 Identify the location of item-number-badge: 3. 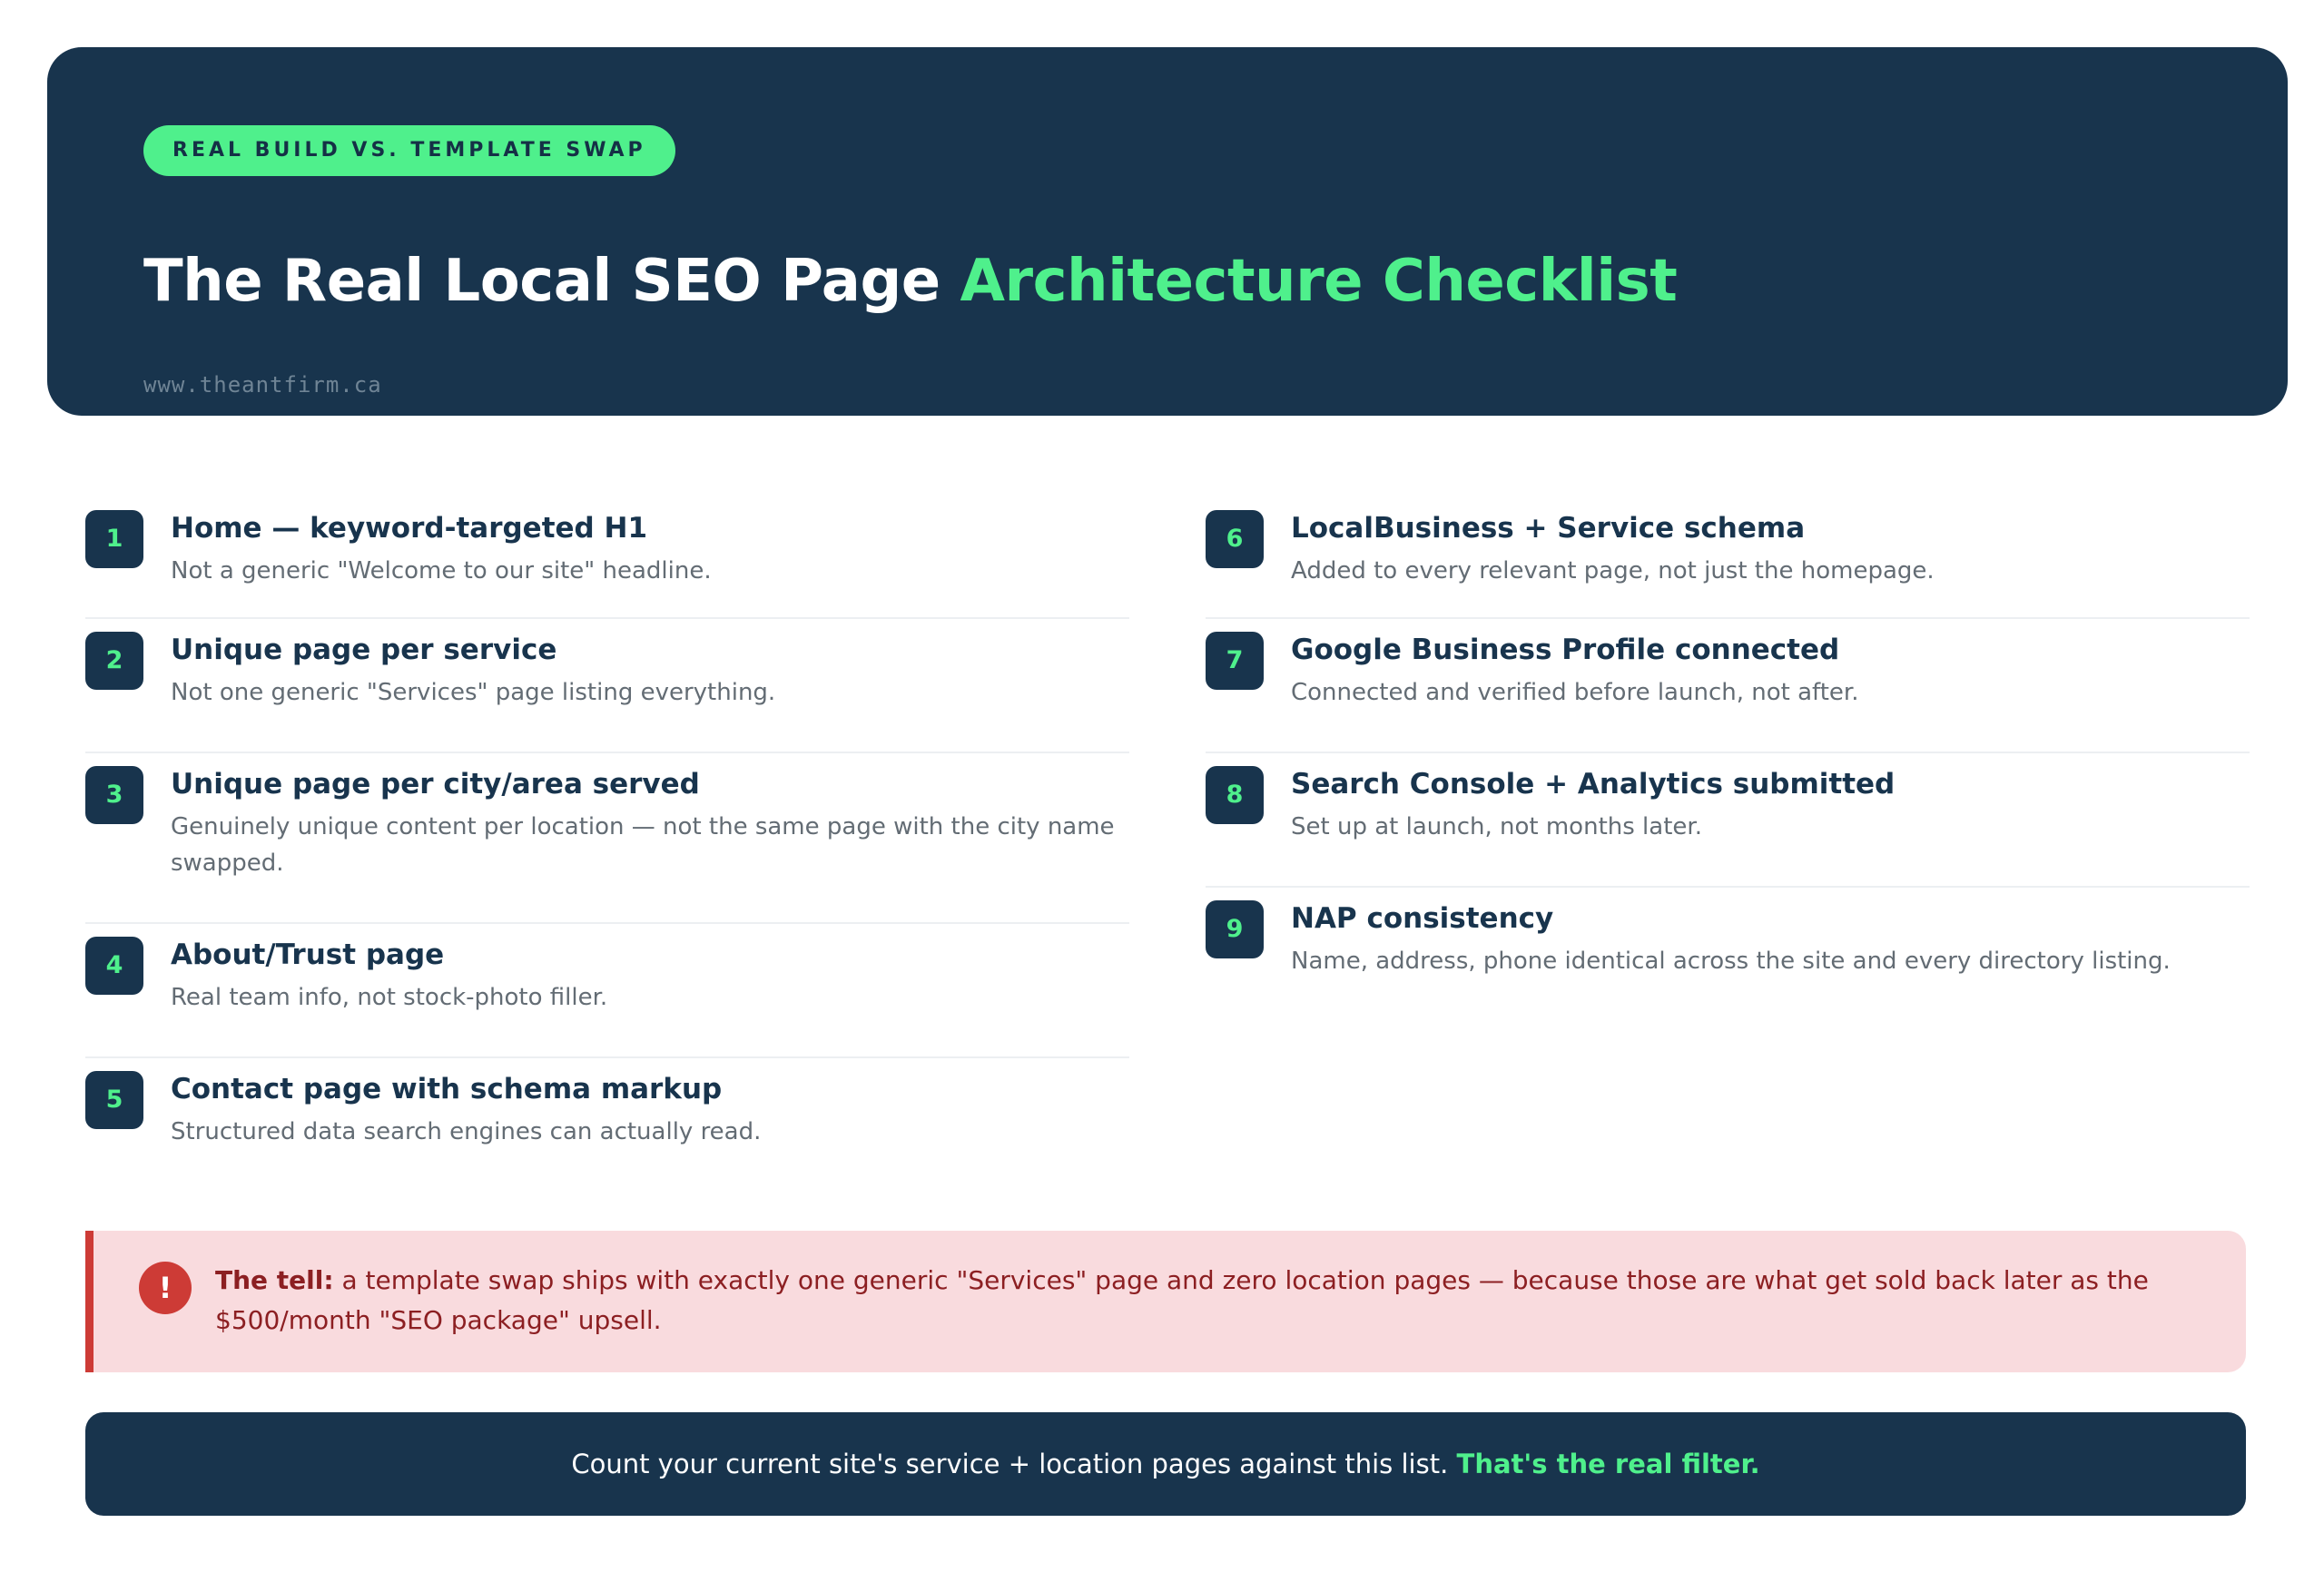
(114, 795).